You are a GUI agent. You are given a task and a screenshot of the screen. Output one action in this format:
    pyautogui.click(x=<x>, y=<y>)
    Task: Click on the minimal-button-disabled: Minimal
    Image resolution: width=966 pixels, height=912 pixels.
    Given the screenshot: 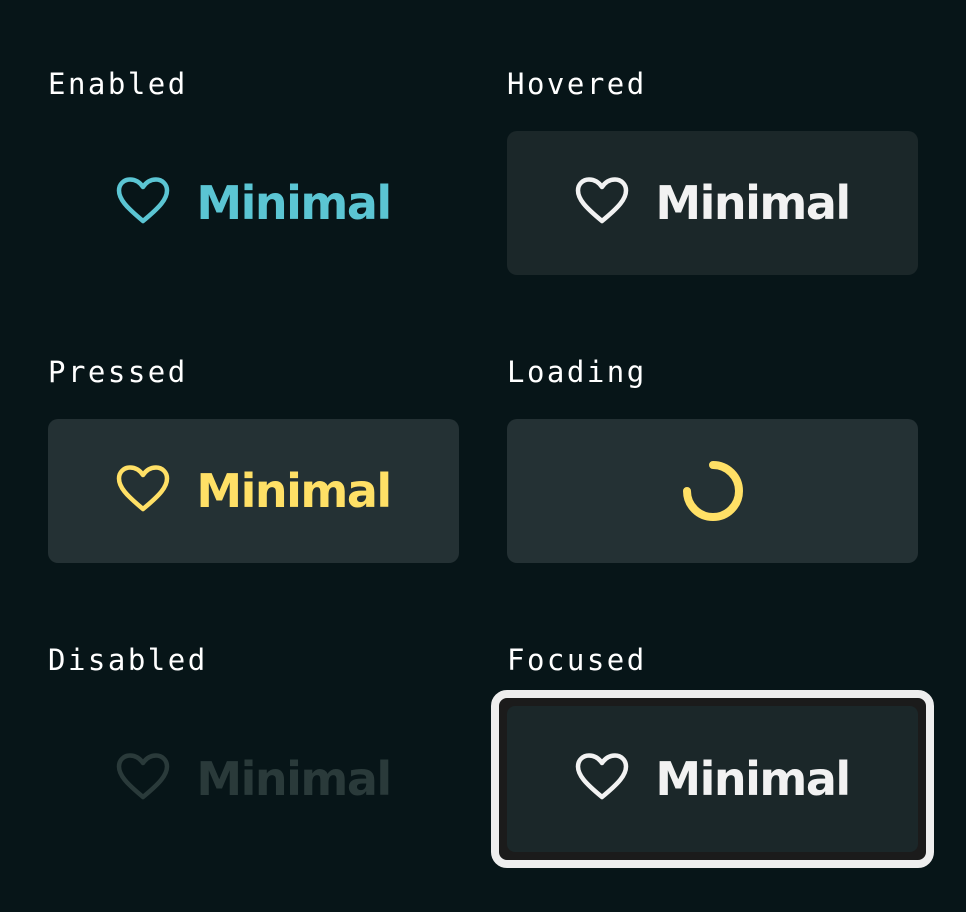 What is the action you would take?
    pyautogui.click(x=253, y=779)
    